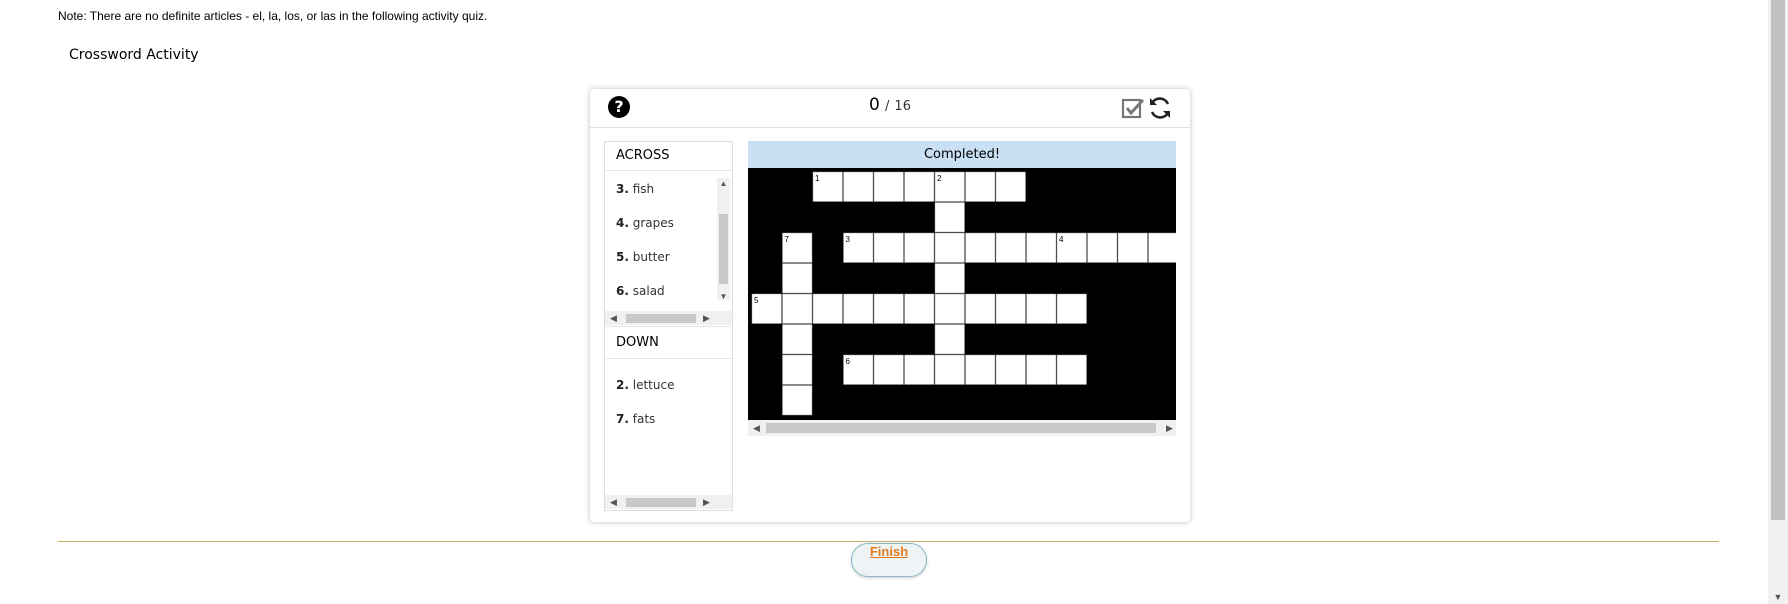 This screenshot has height=604, width=1788. I want to click on across-clue-item: 5. butter, so click(643, 257).